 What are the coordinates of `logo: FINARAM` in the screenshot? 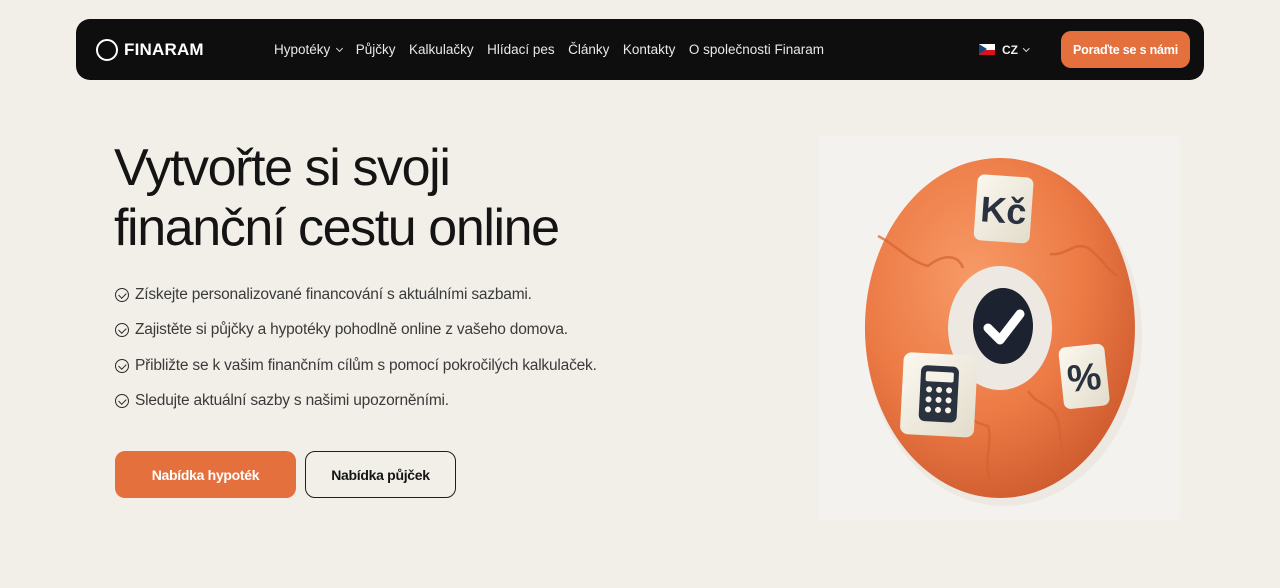 It's located at (150, 49).